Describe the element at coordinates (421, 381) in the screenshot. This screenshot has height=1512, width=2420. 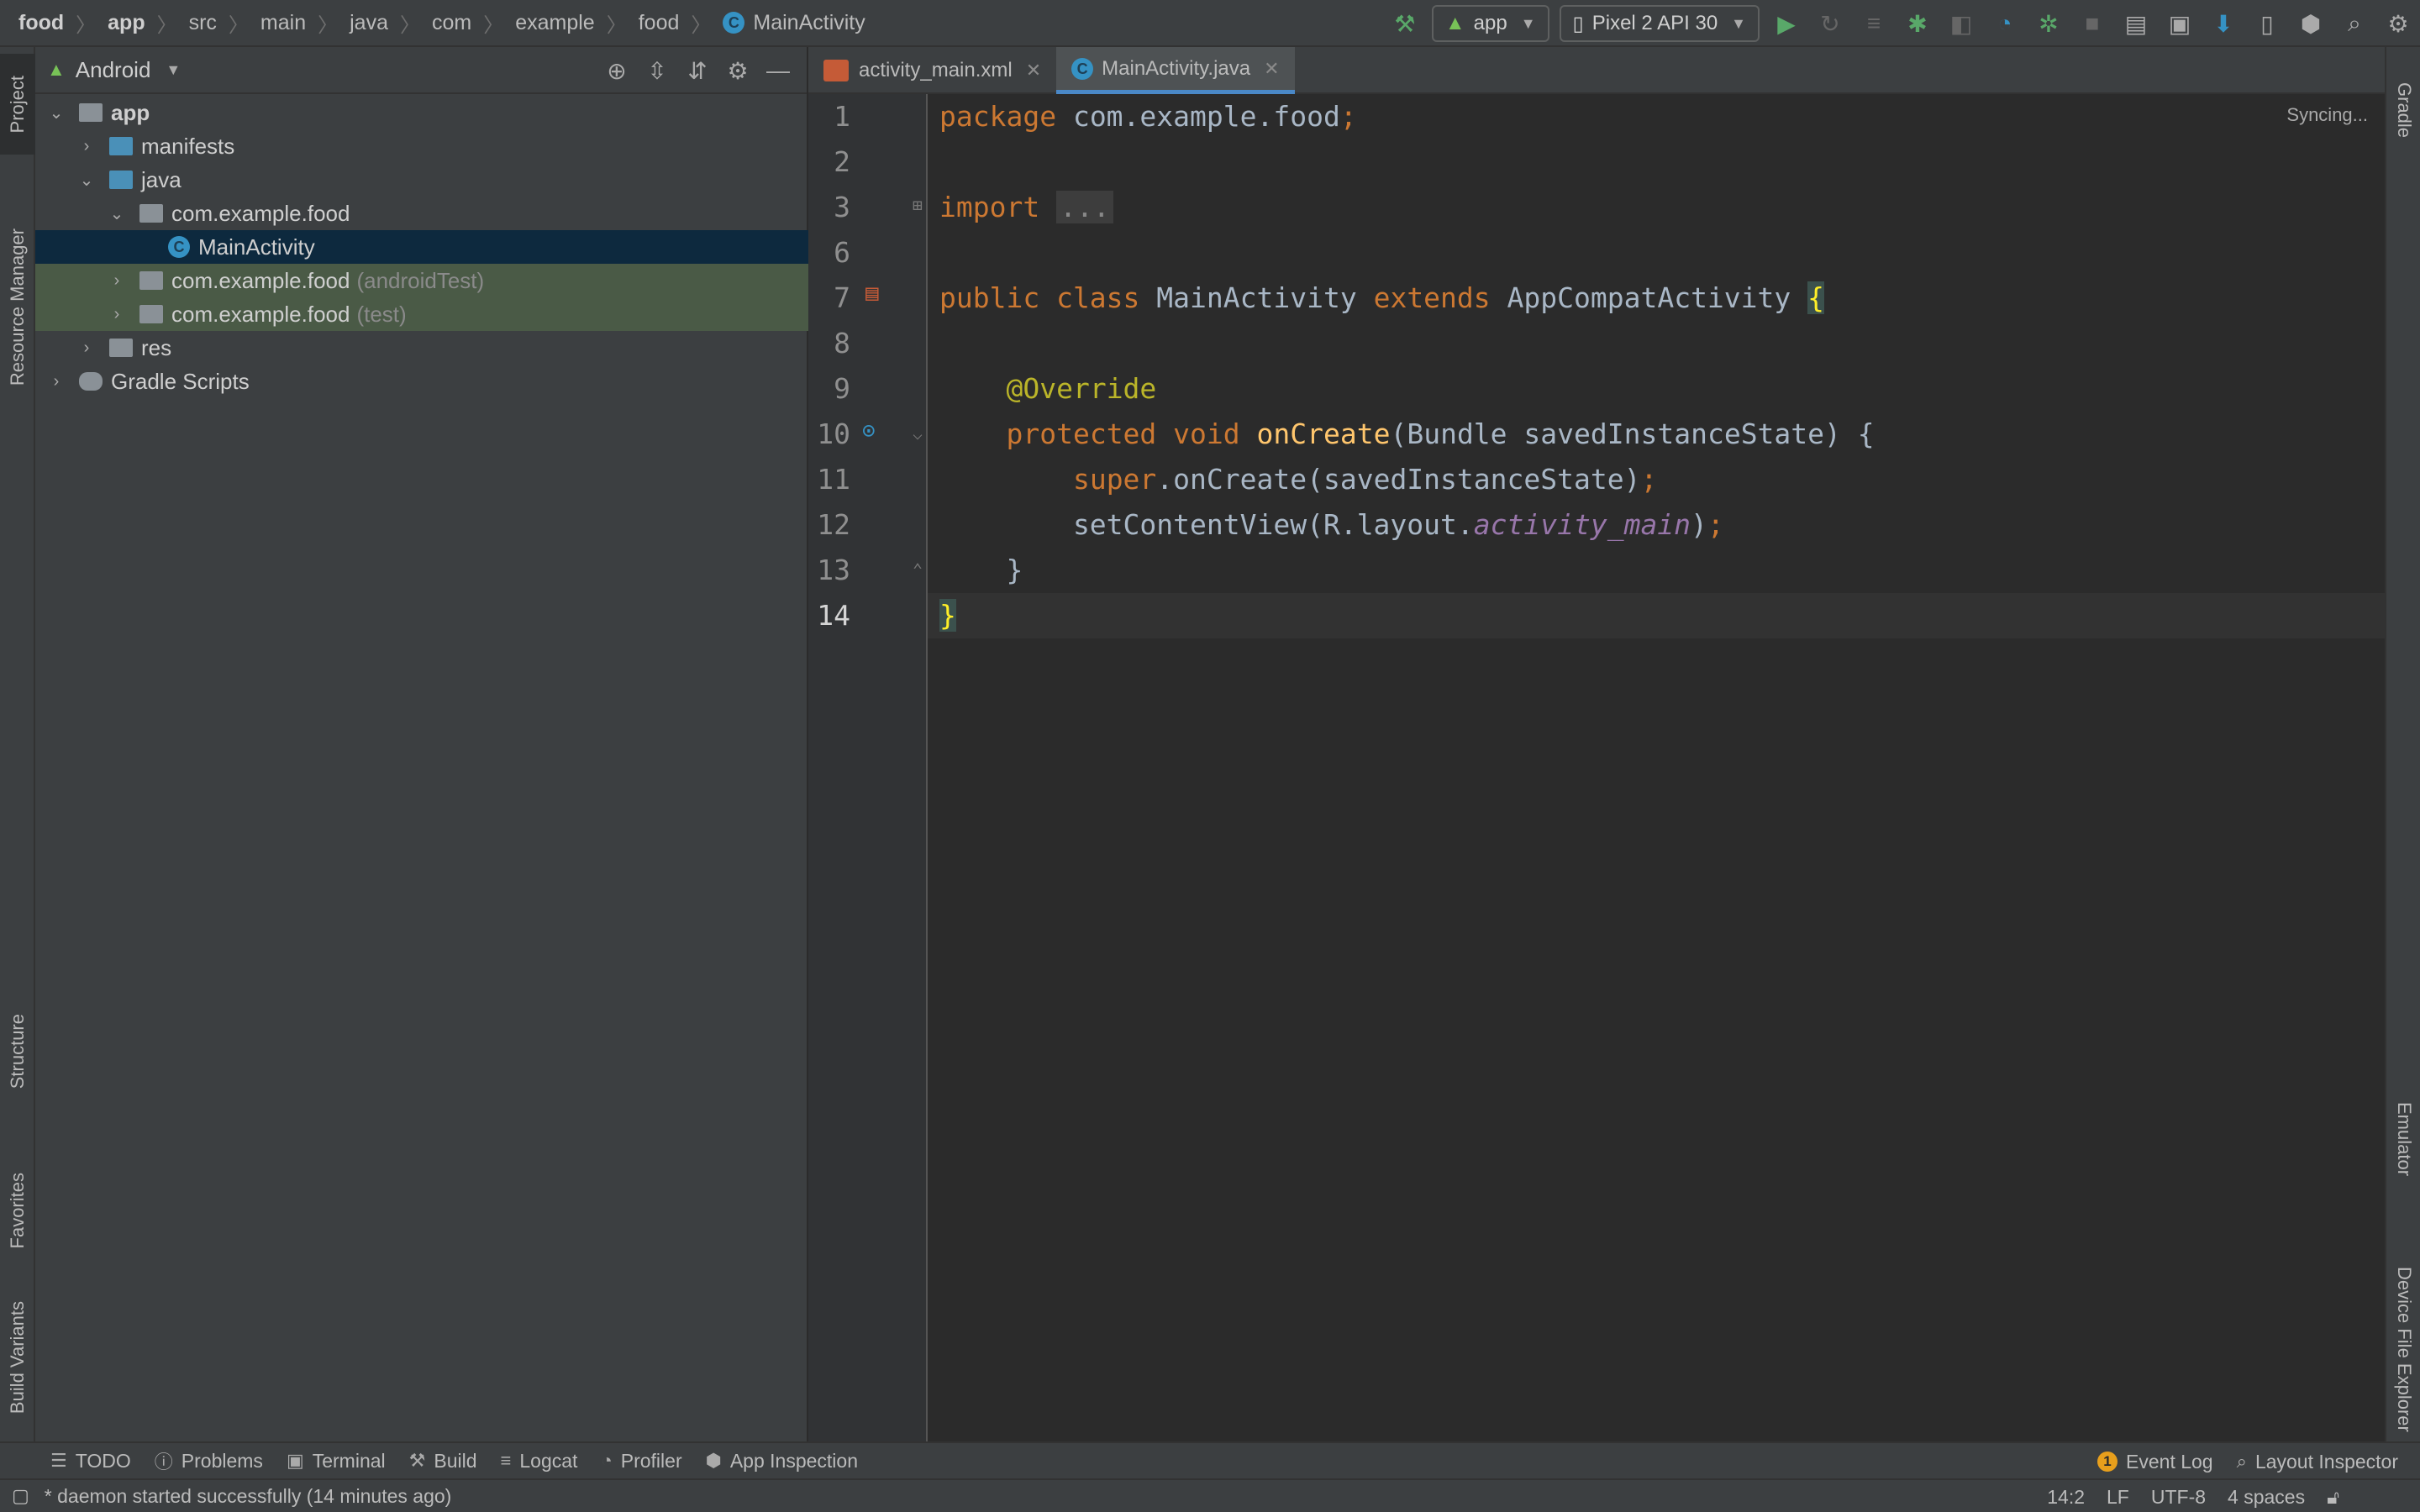
I see `tree-item-gradle-scripts: › Gradle Scripts` at that location.